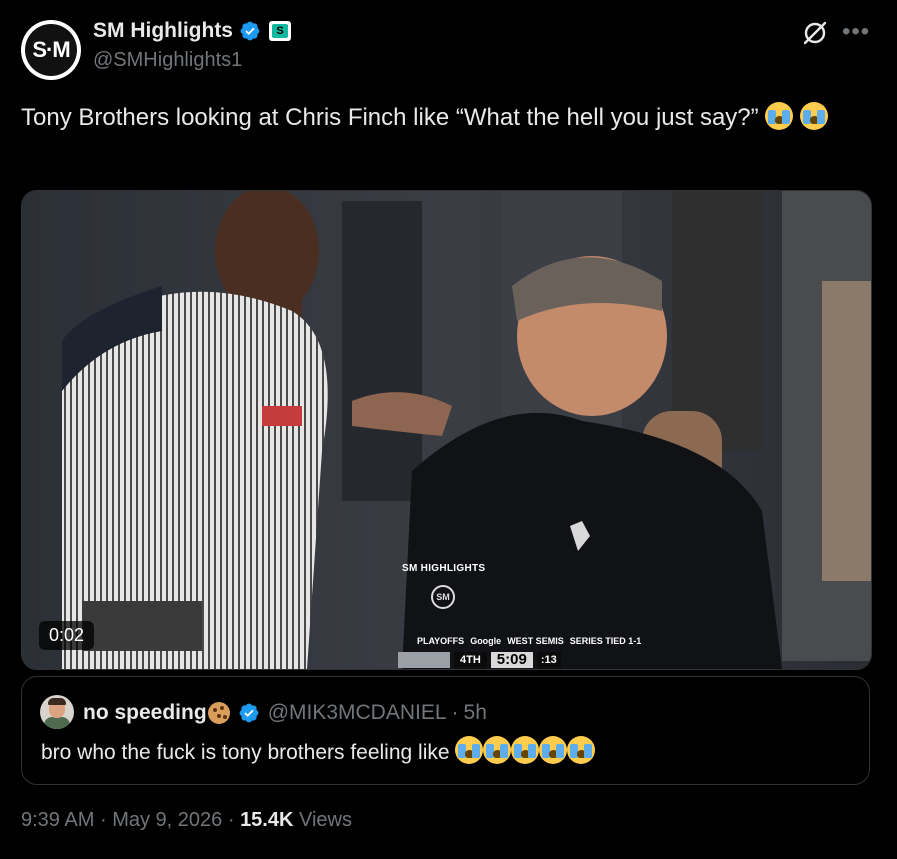  Describe the element at coordinates (218, 713) in the screenshot. I see `cookie-icon` at that location.